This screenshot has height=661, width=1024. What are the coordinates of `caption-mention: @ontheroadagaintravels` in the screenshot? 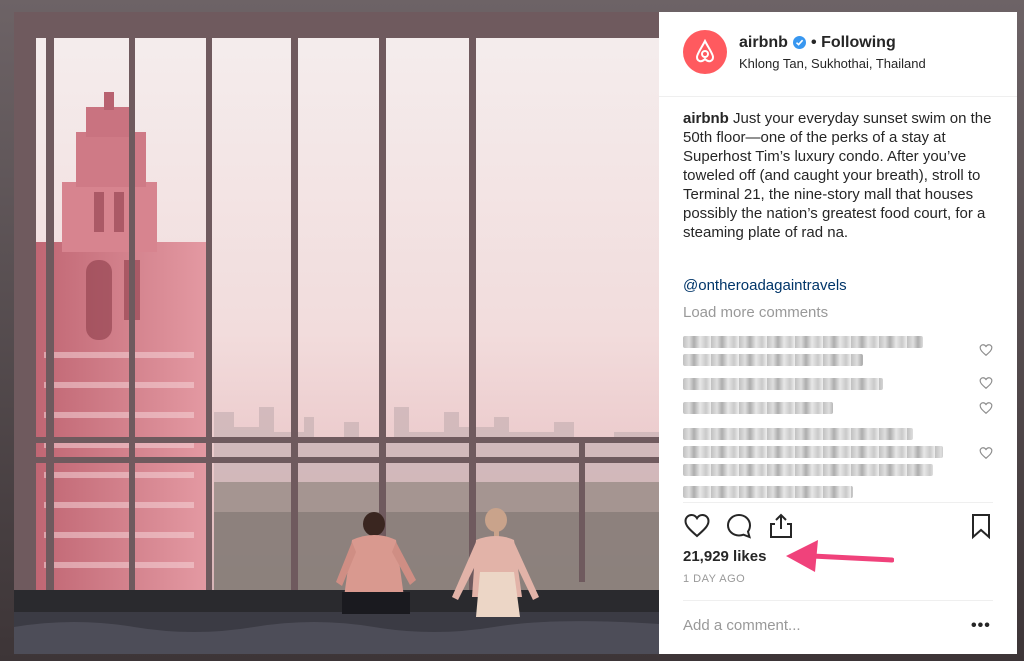 It's located at (765, 285).